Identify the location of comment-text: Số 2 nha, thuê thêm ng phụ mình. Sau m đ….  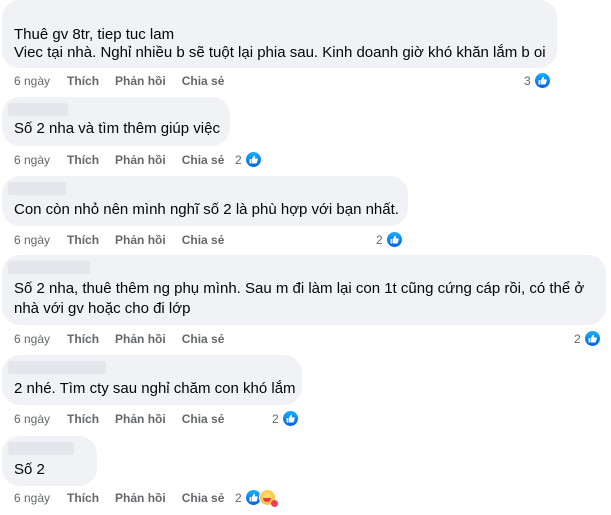
(299, 288).